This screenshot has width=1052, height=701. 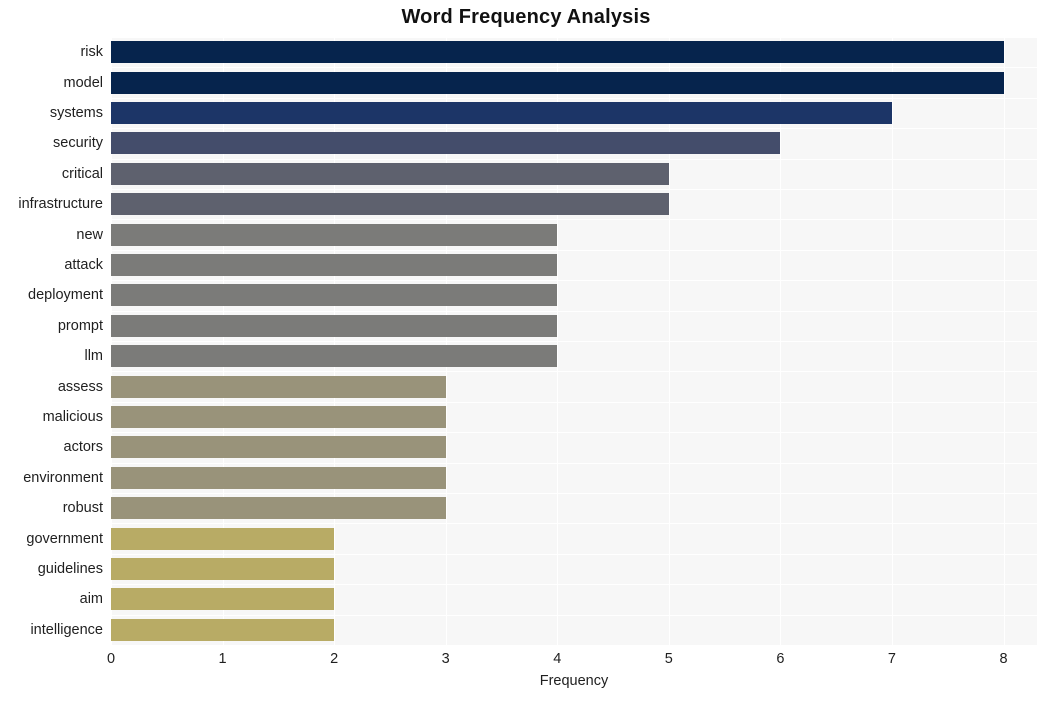 I want to click on y-axis-tick-label: intelligence, so click(x=66, y=629).